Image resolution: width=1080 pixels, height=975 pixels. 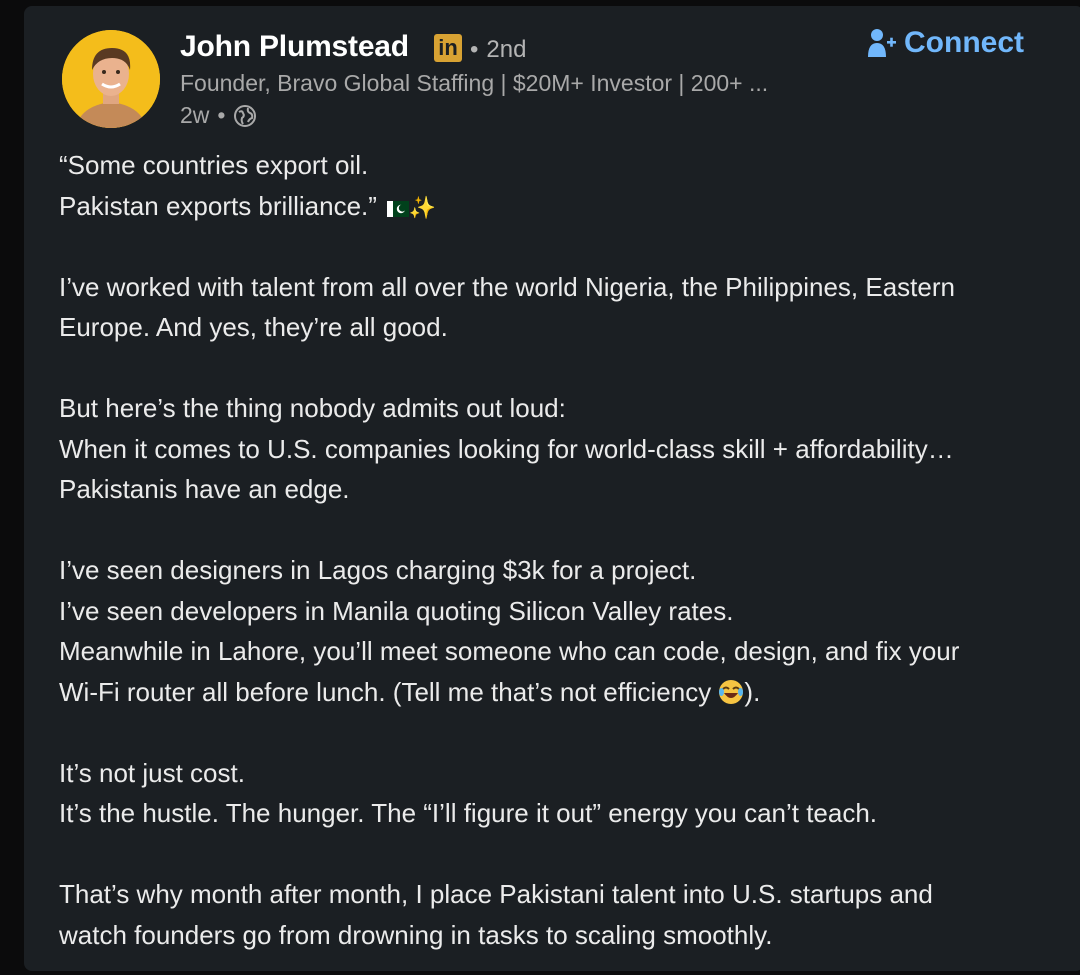 I want to click on post-line: Pakistanis have an edge., so click(x=204, y=489).